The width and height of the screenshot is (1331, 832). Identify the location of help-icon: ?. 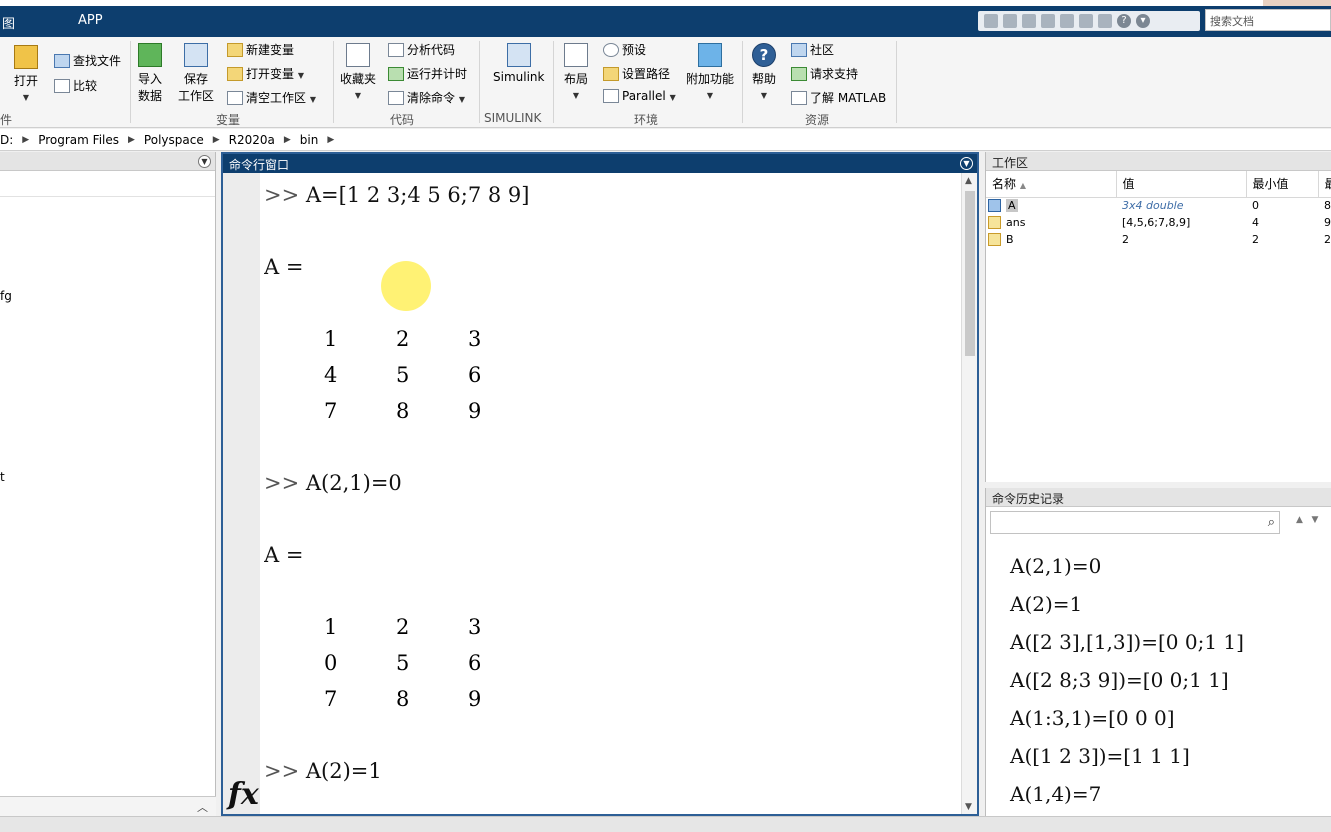
(1124, 21).